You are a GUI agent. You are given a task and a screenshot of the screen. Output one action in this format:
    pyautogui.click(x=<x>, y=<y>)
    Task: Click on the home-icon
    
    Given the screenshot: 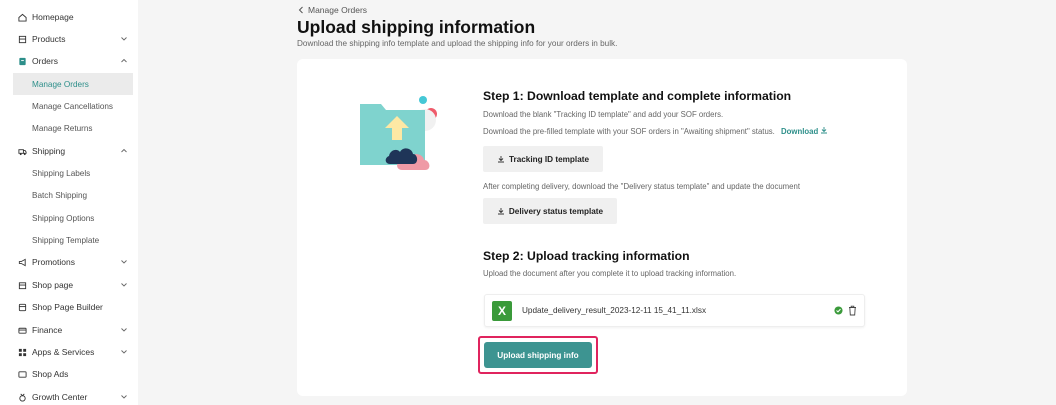 What is the action you would take?
    pyautogui.click(x=22, y=17)
    